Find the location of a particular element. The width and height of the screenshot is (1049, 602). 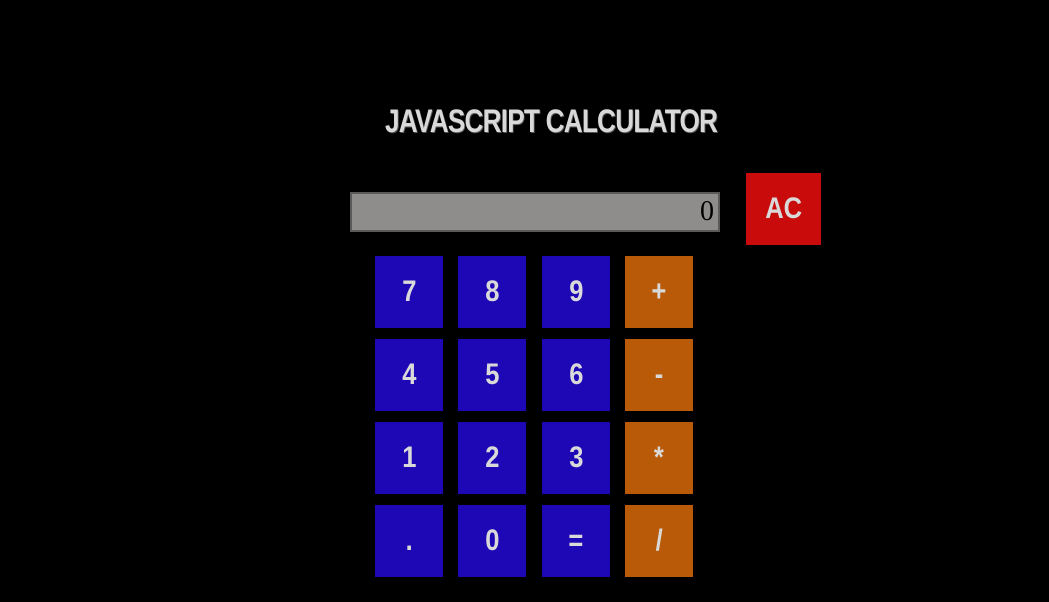

key-5-label: 5 is located at coordinates (492, 374).